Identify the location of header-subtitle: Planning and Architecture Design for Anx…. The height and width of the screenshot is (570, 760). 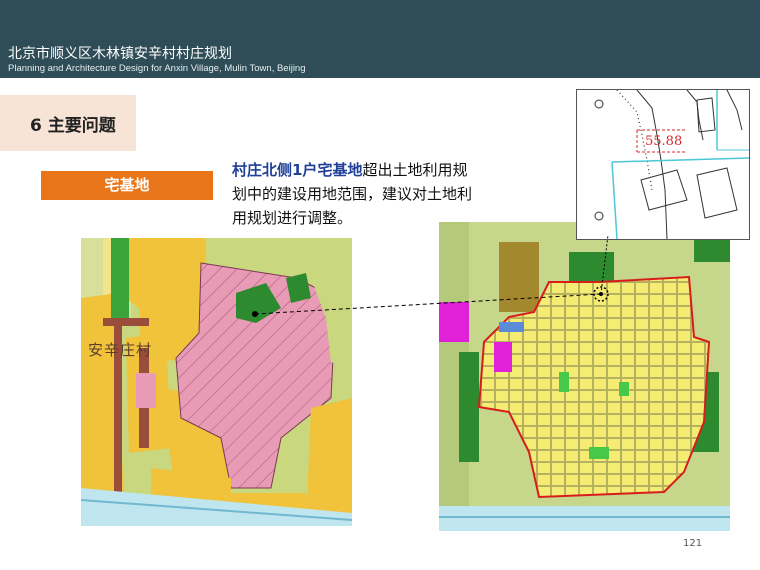
(157, 68).